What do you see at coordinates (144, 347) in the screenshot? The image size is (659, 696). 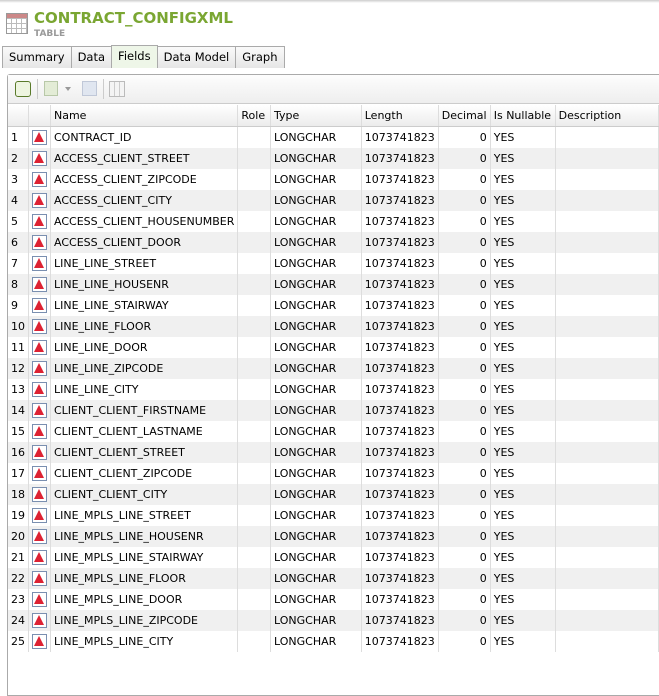 I see `field-name: LINE_LINE_DOOR` at bounding box center [144, 347].